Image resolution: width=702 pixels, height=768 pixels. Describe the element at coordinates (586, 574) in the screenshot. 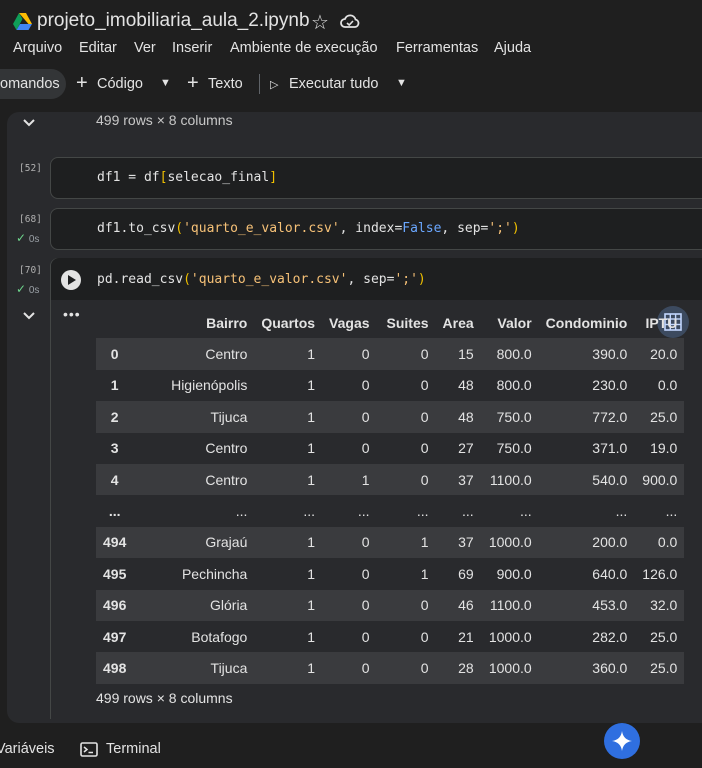

I see `table-cell: 640.0` at that location.